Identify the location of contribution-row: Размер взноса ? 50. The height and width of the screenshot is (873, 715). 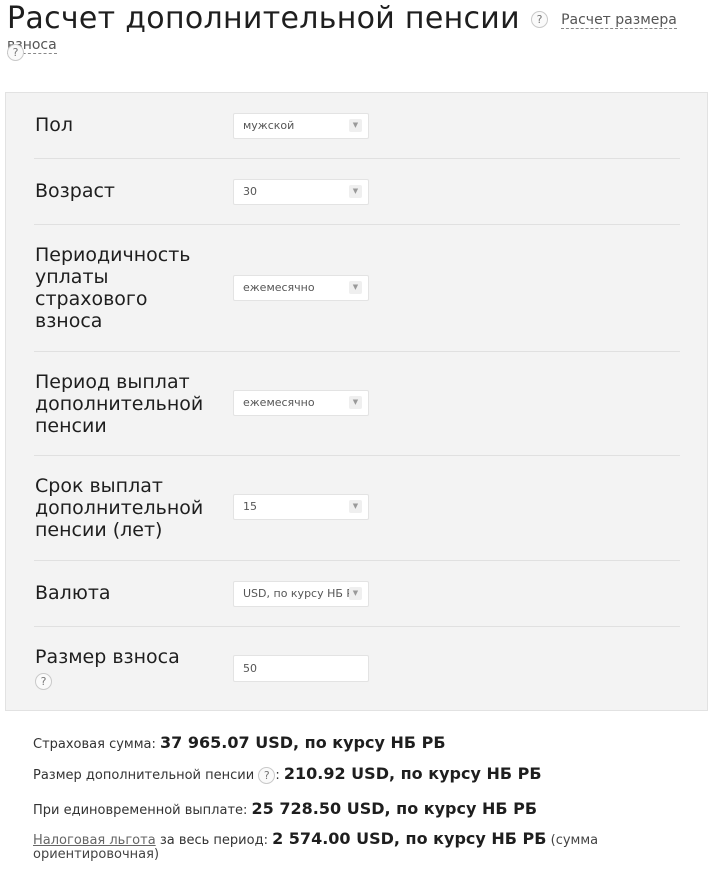
(357, 669).